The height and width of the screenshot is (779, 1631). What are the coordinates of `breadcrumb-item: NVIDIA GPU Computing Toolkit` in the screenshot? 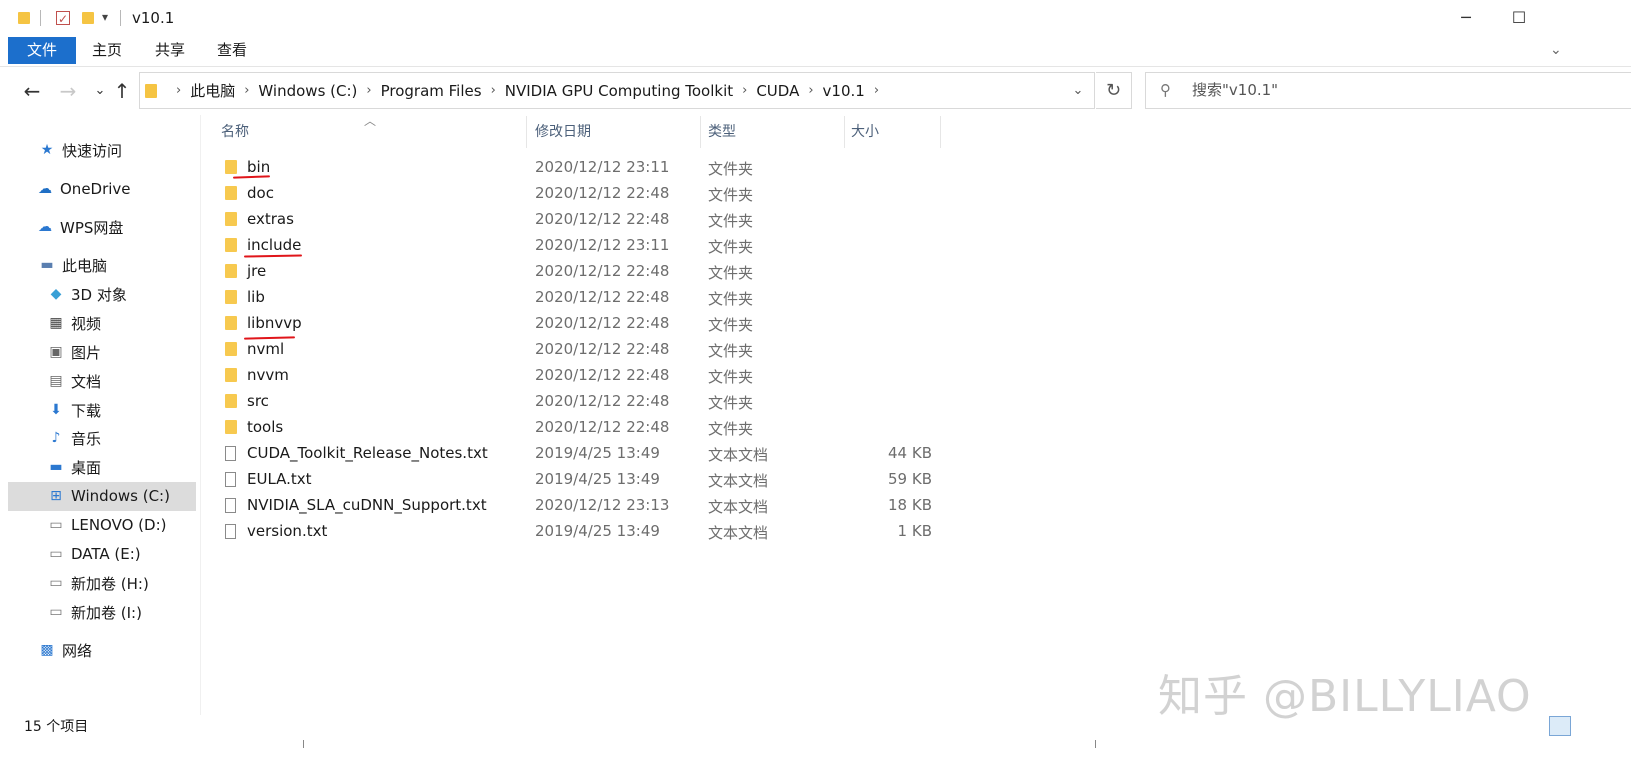 It's located at (619, 91).